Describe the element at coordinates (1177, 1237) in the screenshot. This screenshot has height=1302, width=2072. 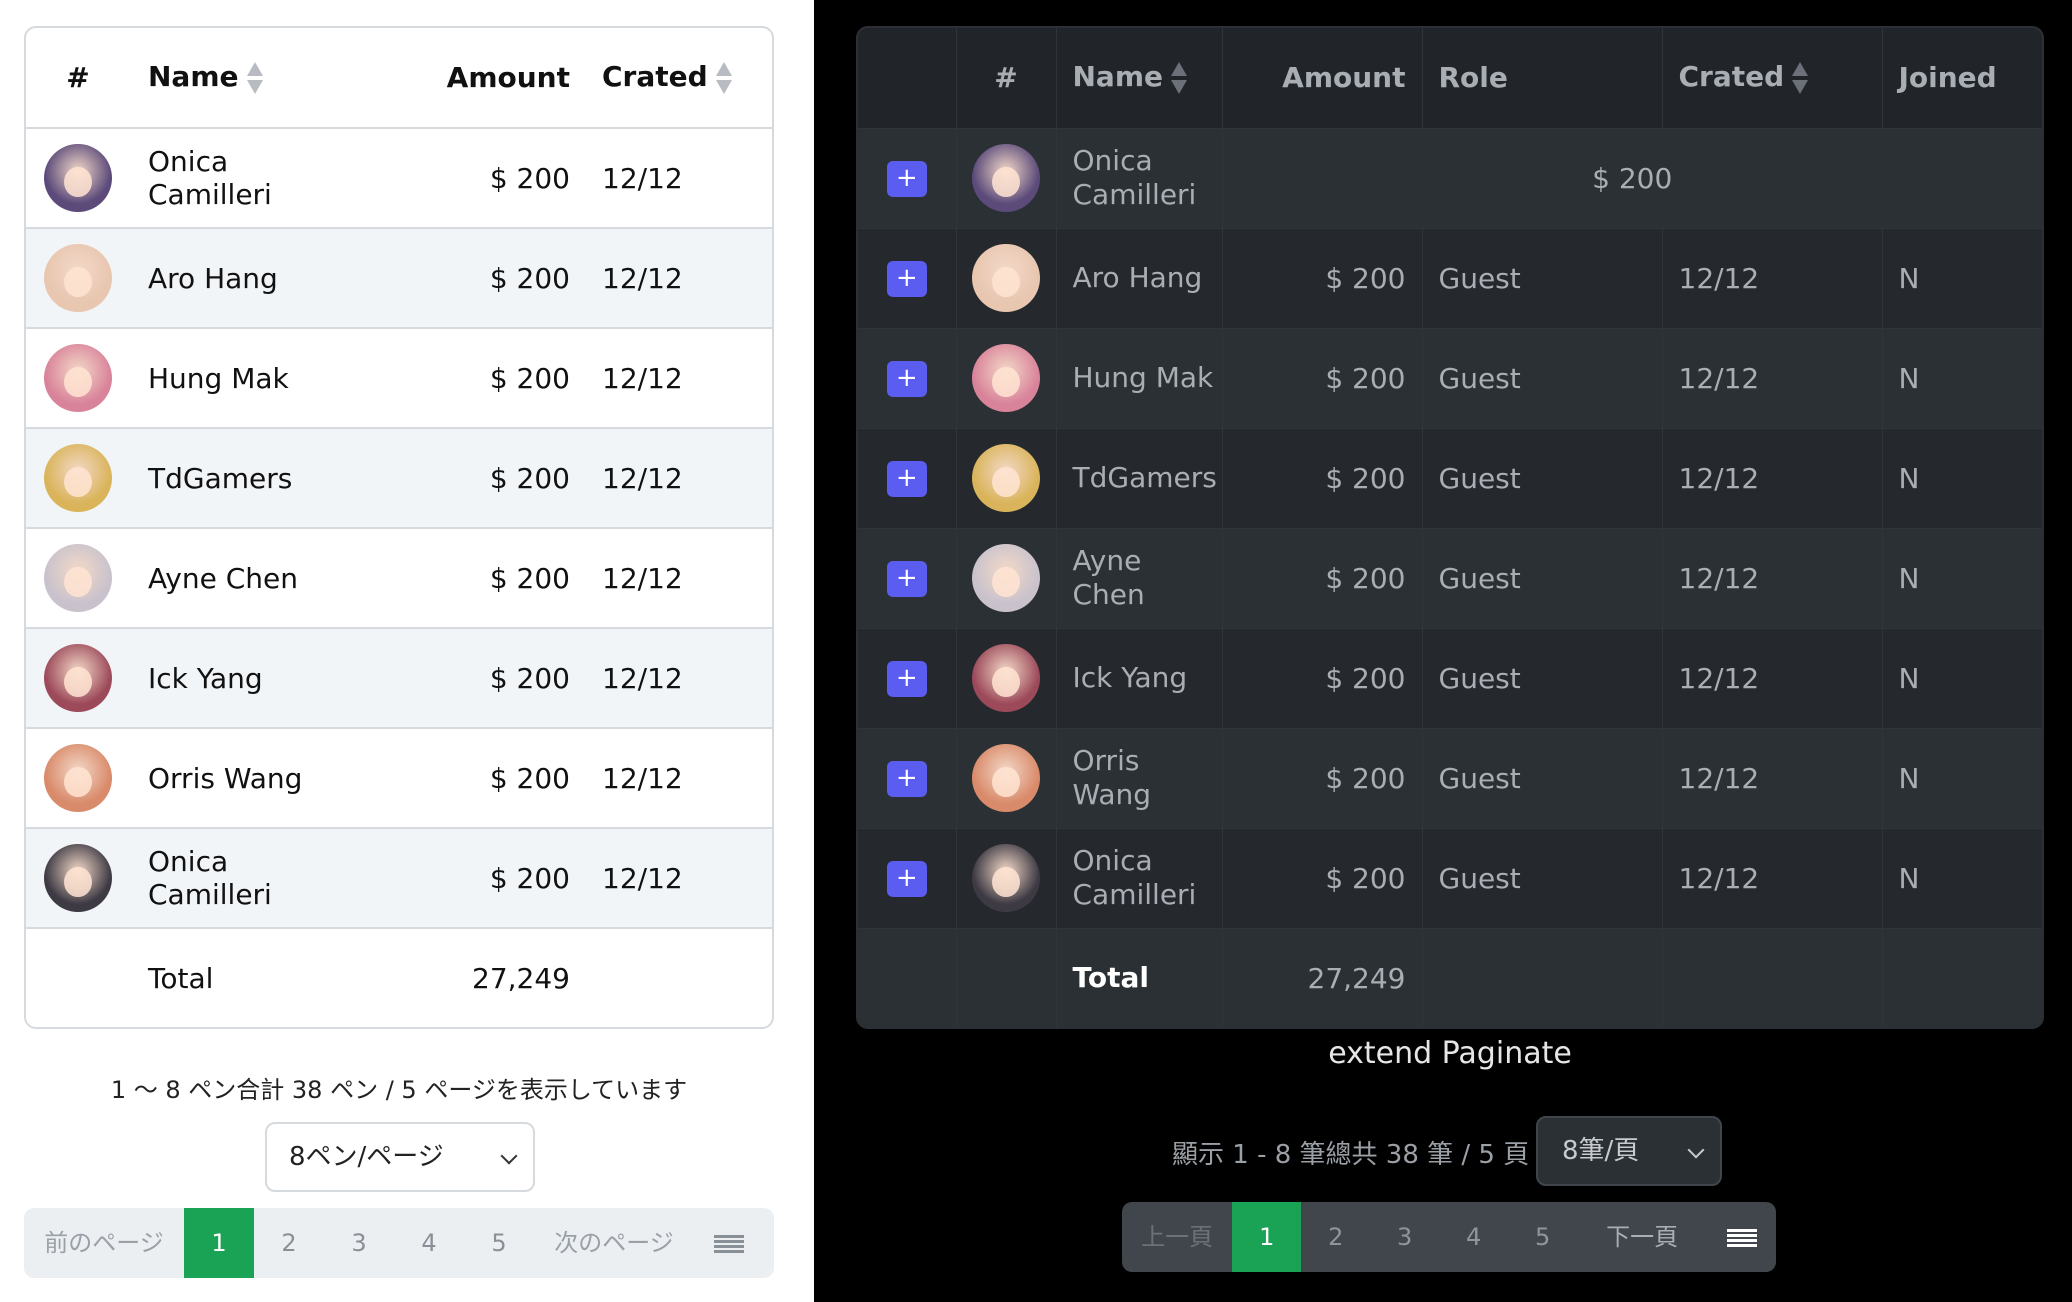
I see `prev-page-button: 上一頁` at that location.